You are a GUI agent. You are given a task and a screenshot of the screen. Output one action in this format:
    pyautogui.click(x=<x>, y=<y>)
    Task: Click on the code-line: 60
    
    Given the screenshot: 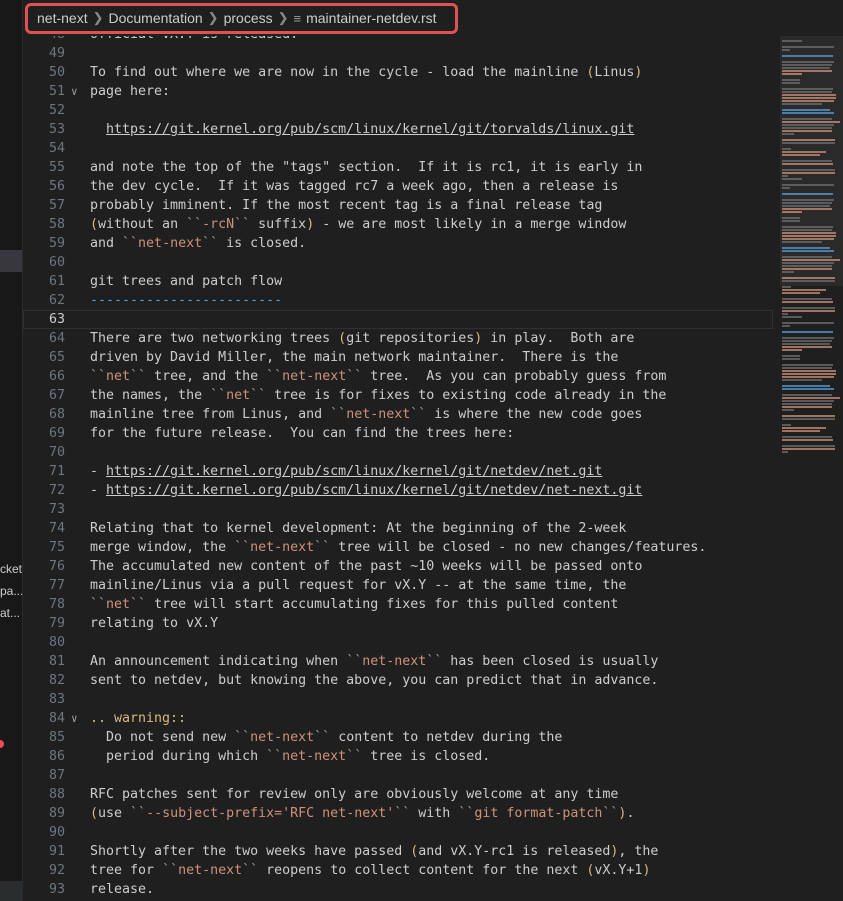 What is the action you would take?
    pyautogui.click(x=398, y=262)
    